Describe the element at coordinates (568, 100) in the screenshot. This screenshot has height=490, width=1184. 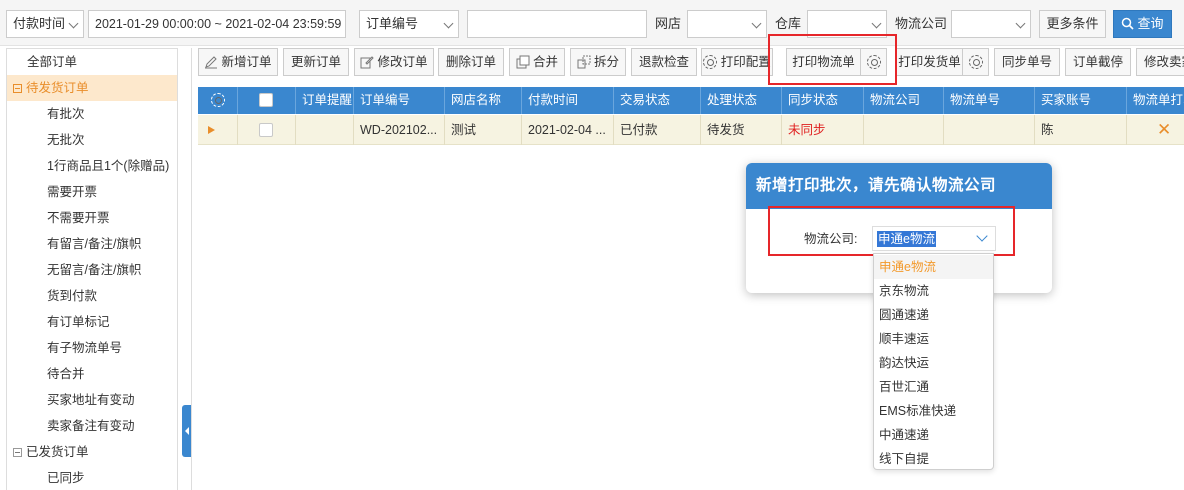
I see `col-header-pay-time: 付款时间` at that location.